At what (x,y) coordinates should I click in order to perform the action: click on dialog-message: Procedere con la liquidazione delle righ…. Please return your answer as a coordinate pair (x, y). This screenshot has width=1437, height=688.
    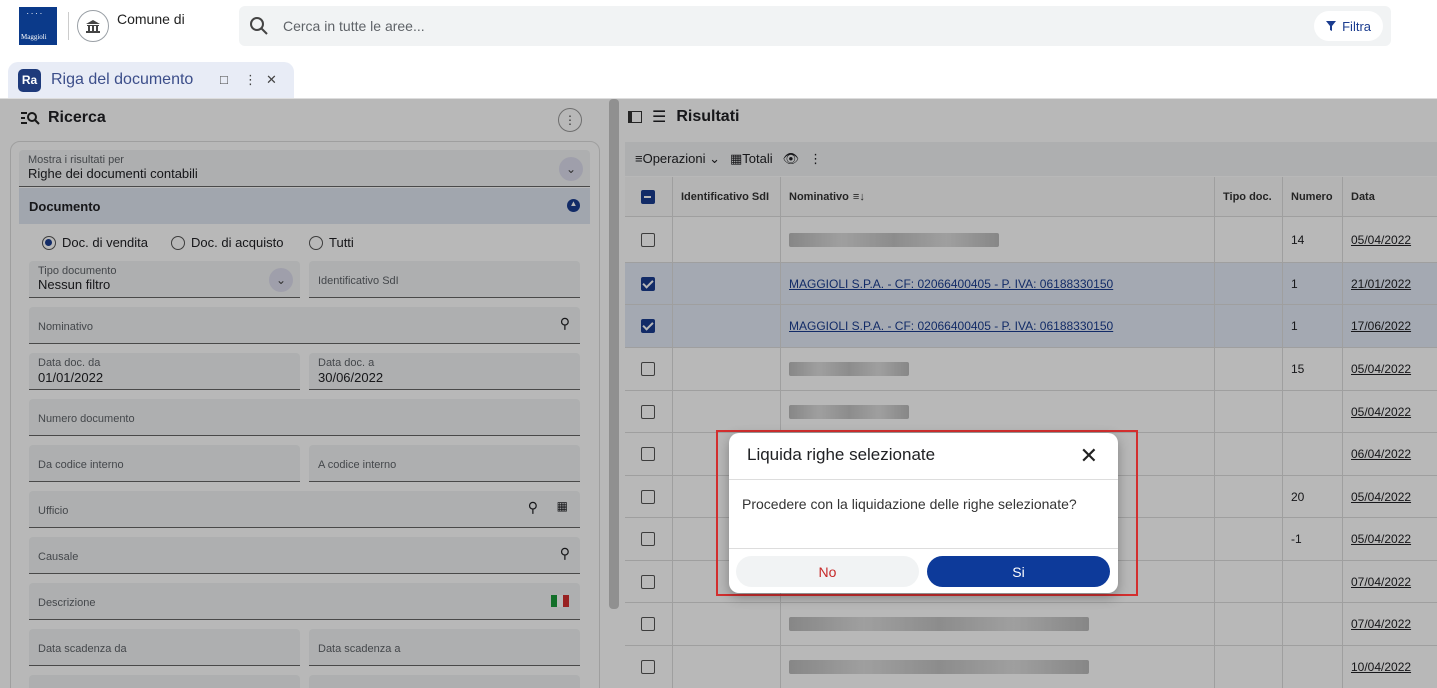
    Looking at the image, I should click on (909, 504).